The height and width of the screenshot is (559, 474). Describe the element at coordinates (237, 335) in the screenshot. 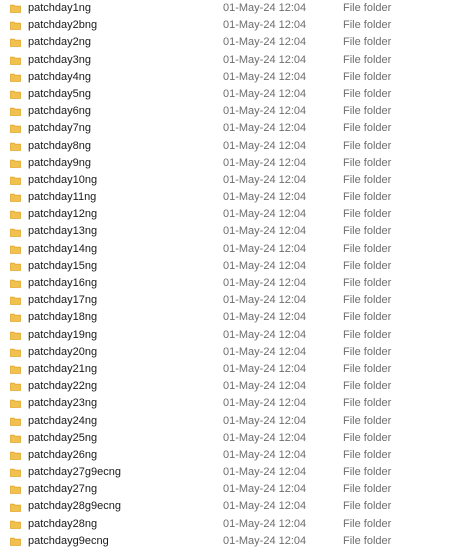

I see `file-row: patchday19ng 01-May-24 12:04 File folder` at that location.